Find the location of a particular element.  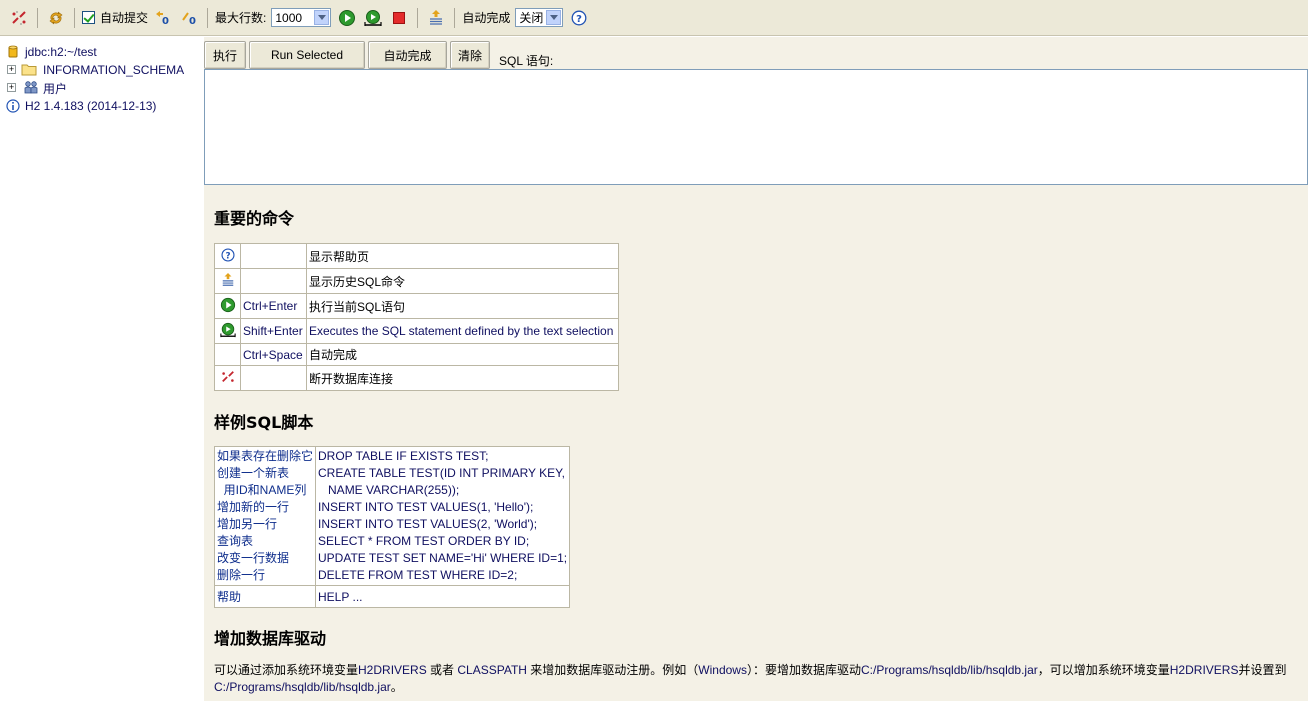

sample-label: 如果表存在删除它 is located at coordinates (265, 456).